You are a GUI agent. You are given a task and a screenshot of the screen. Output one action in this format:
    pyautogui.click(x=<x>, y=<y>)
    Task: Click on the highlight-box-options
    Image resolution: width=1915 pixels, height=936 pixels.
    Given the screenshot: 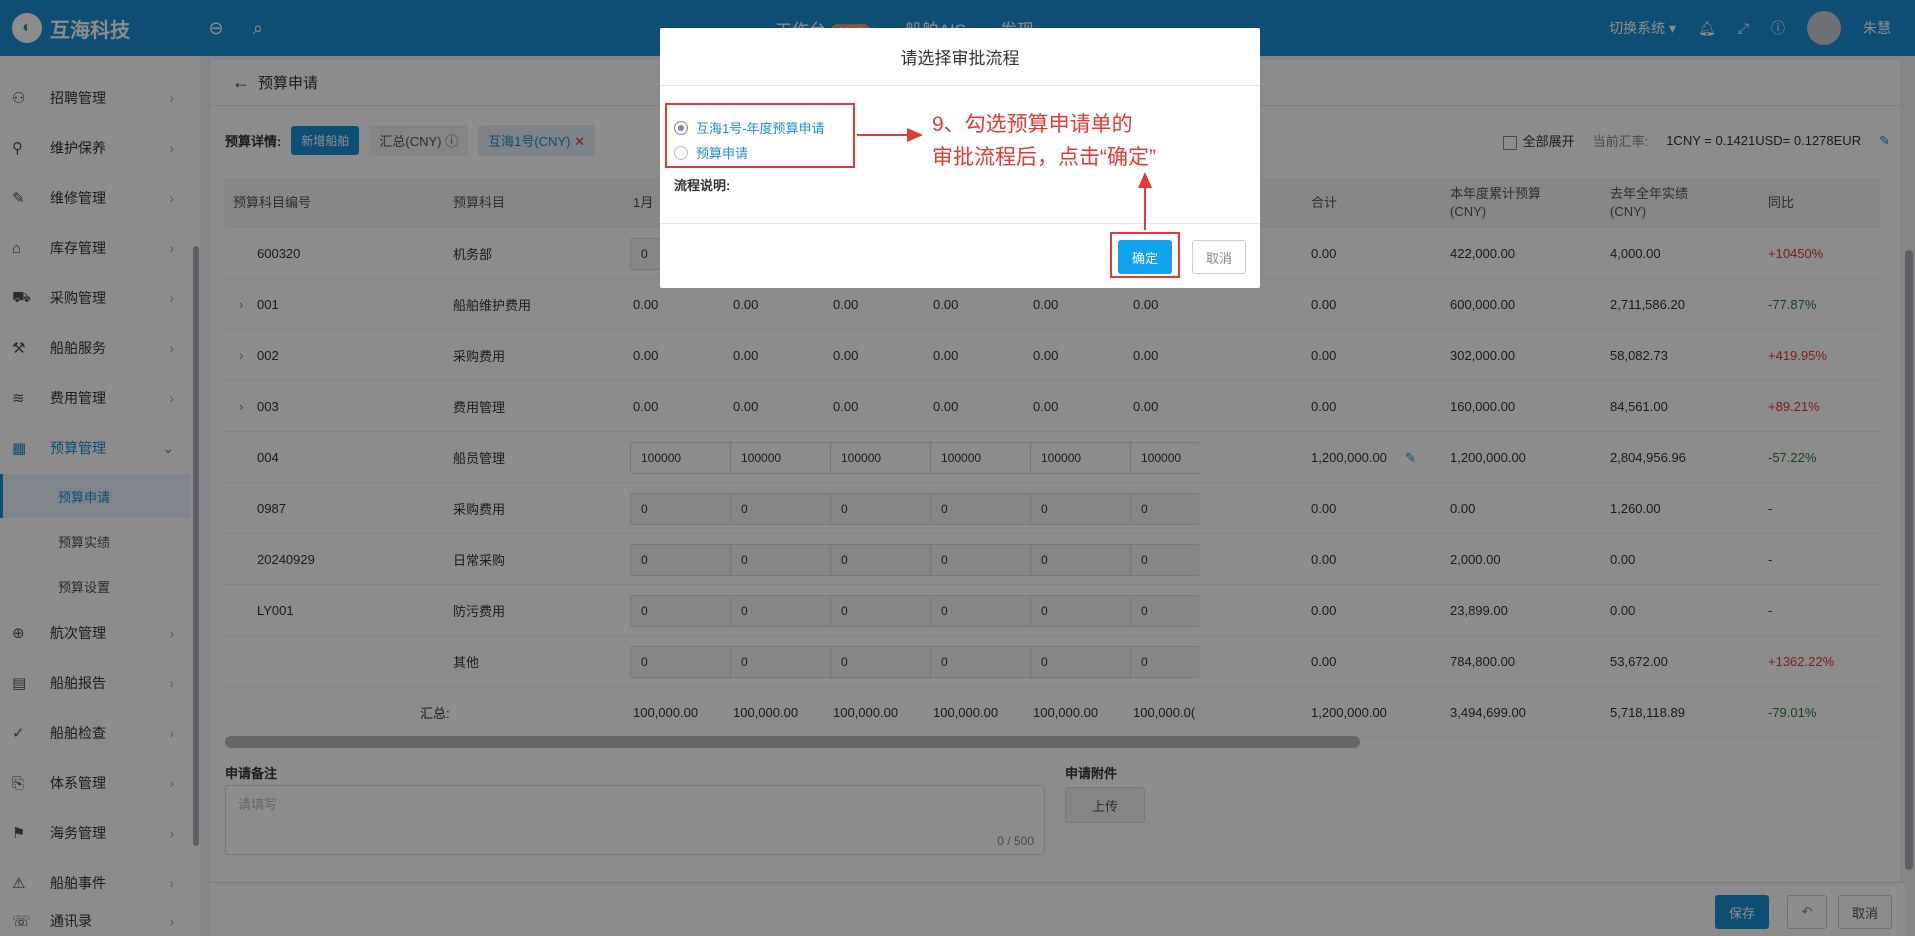 What is the action you would take?
    pyautogui.click(x=760, y=135)
    